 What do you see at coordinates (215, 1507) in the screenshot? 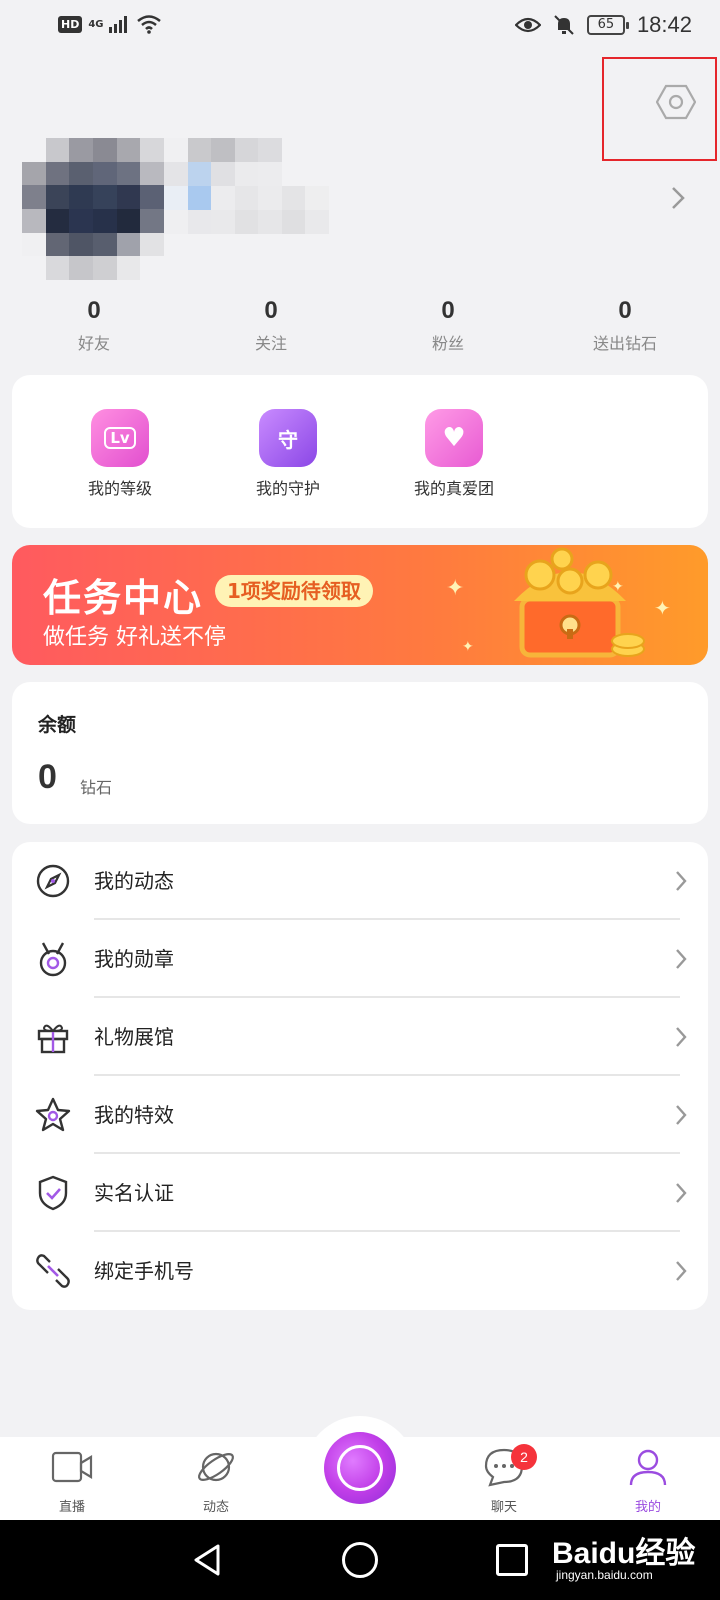
I see `nav-label: 动态` at bounding box center [215, 1507].